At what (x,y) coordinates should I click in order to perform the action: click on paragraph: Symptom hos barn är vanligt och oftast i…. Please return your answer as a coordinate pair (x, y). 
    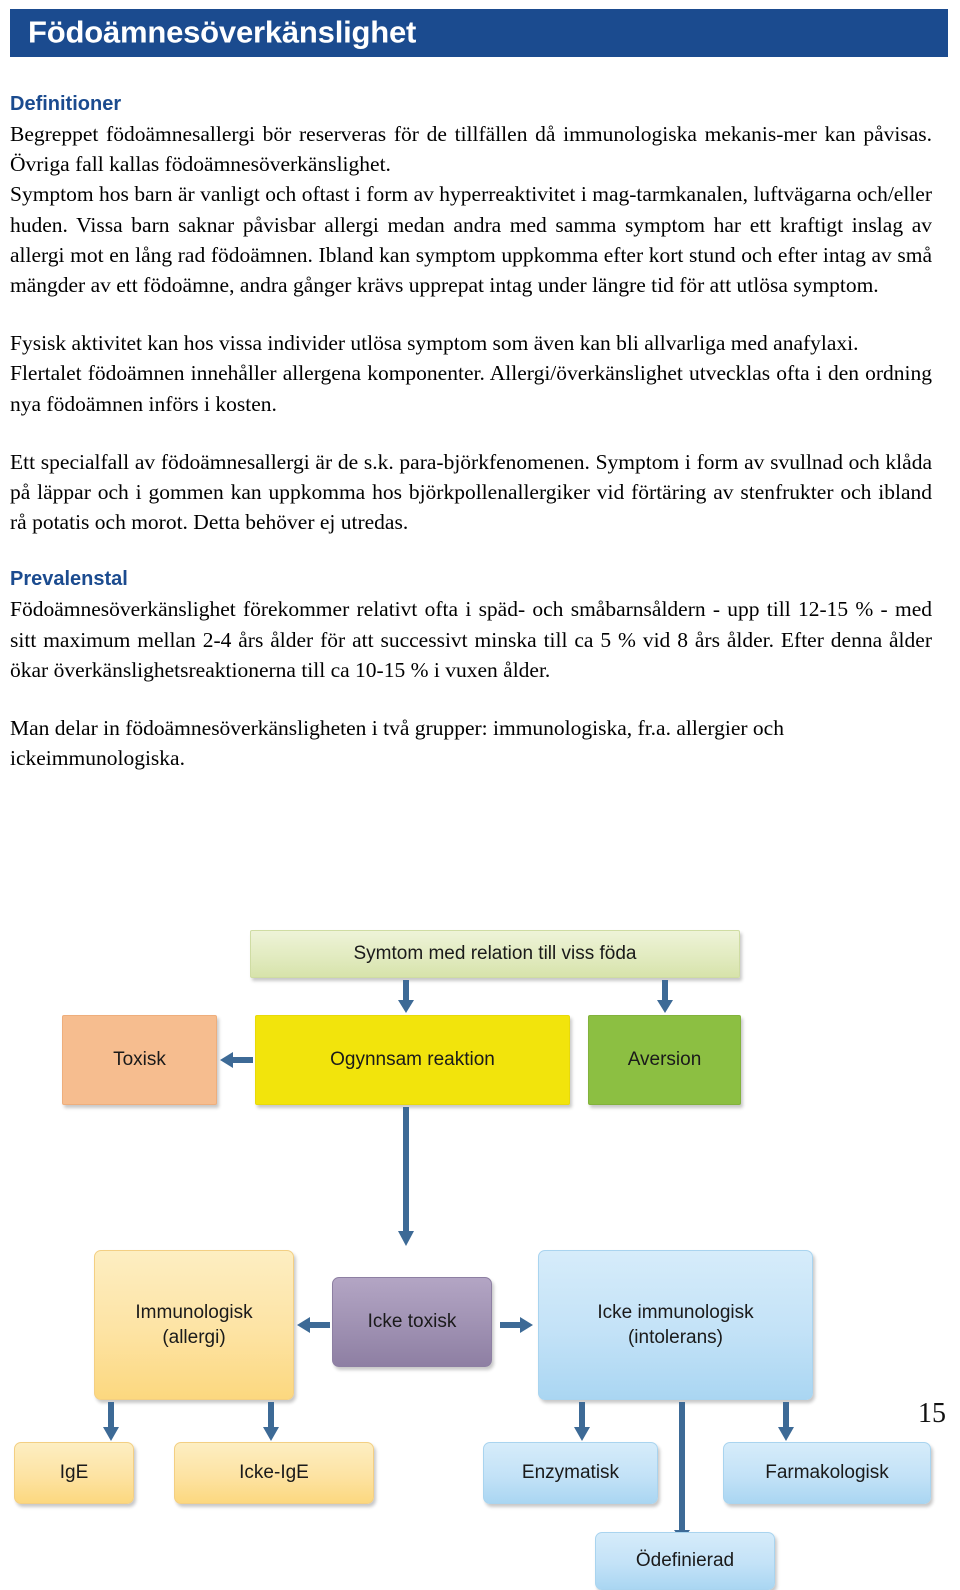
    Looking at the image, I should click on (471, 240).